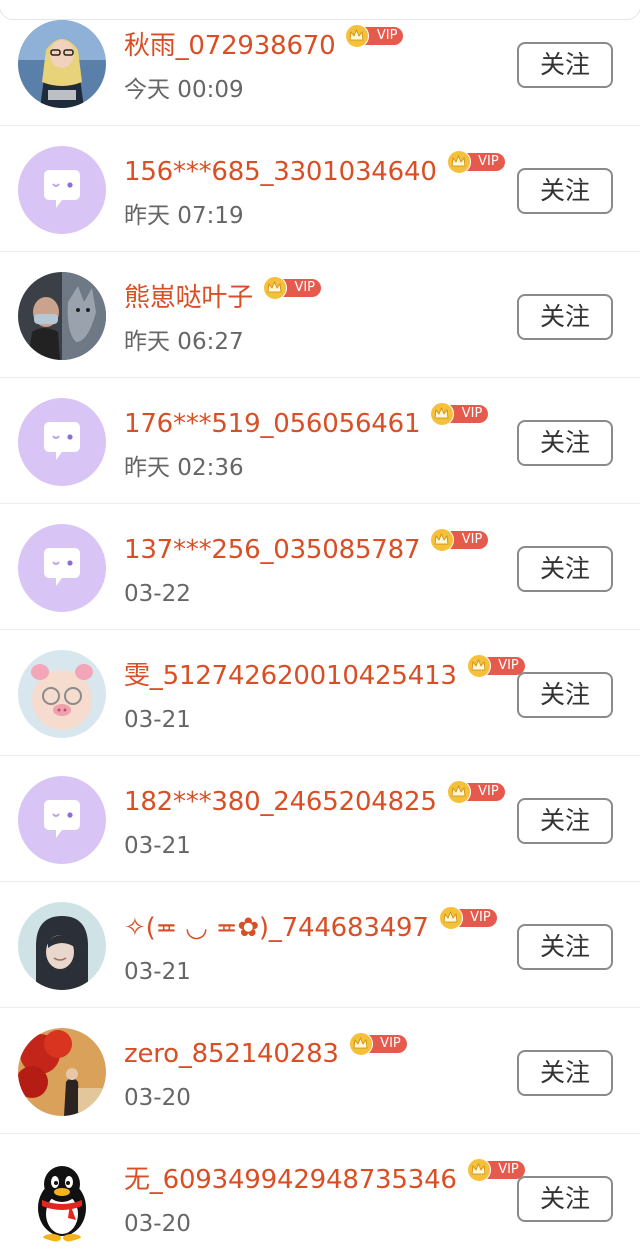 This screenshot has width=640, height=1259. I want to click on name-line: 137***256_035085787 VIP, so click(306, 548).